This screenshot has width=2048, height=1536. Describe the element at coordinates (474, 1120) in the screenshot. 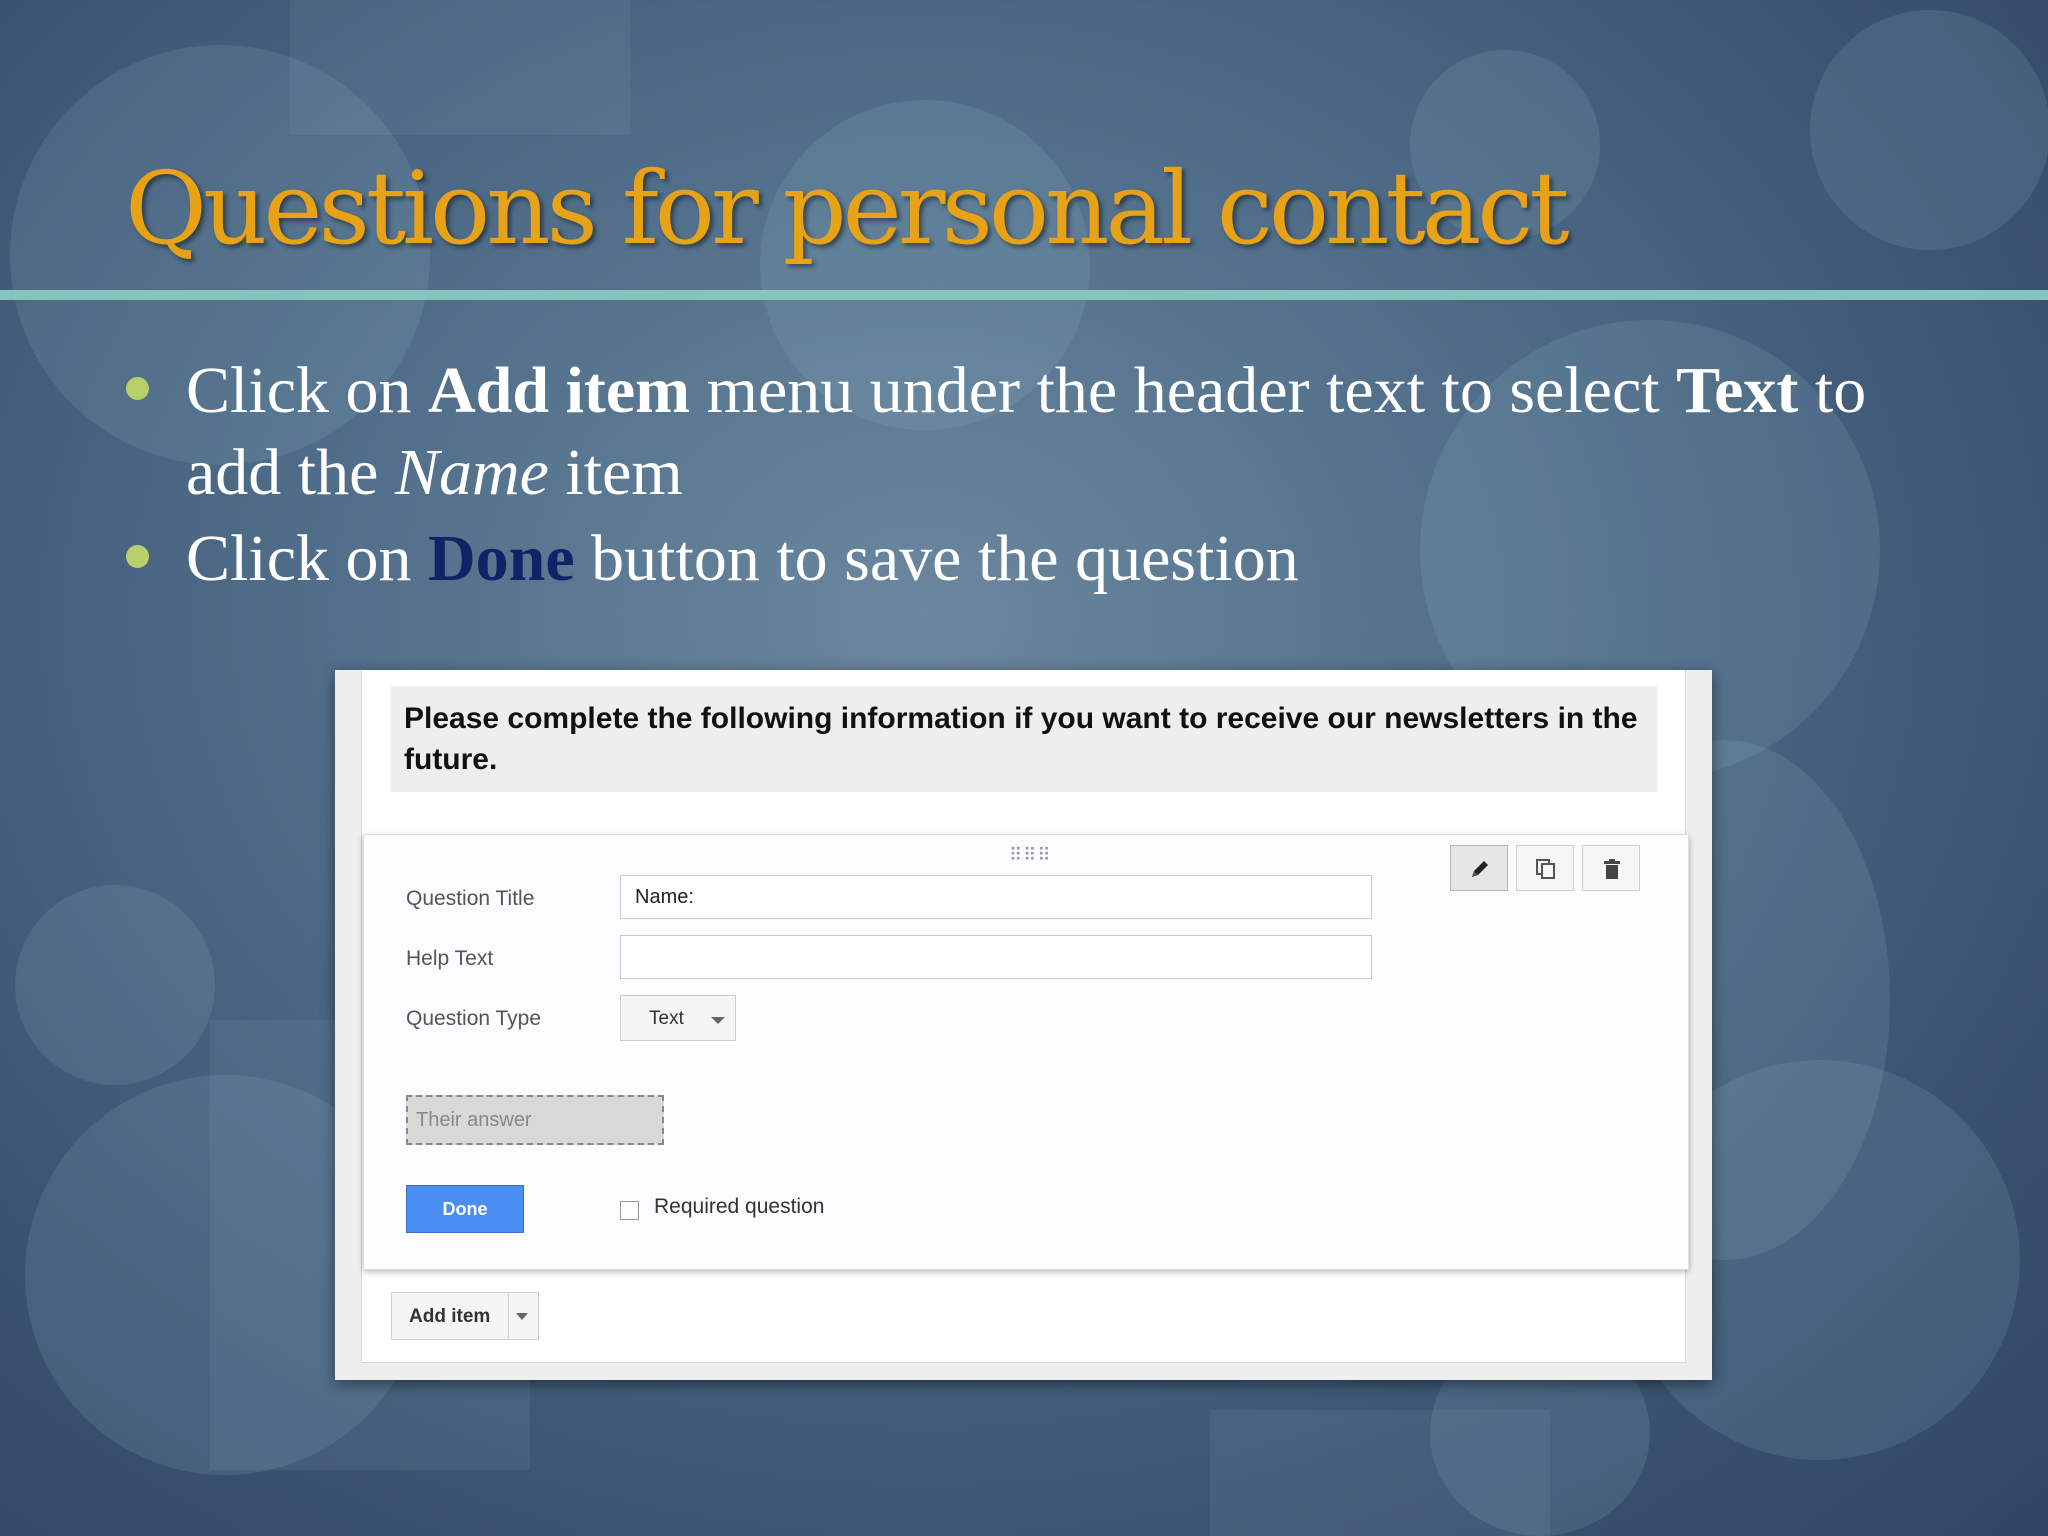

I see `answer-placeholder: Their answer` at that location.